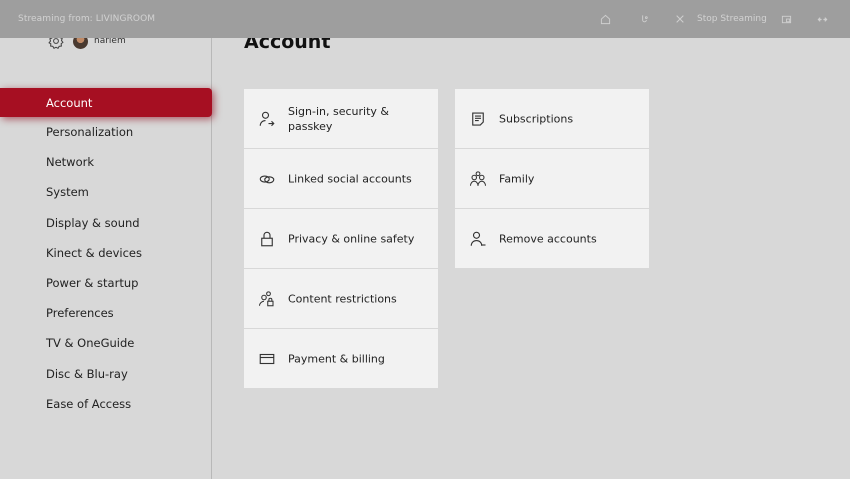  I want to click on sidebar-item-label: Personalization, so click(90, 132).